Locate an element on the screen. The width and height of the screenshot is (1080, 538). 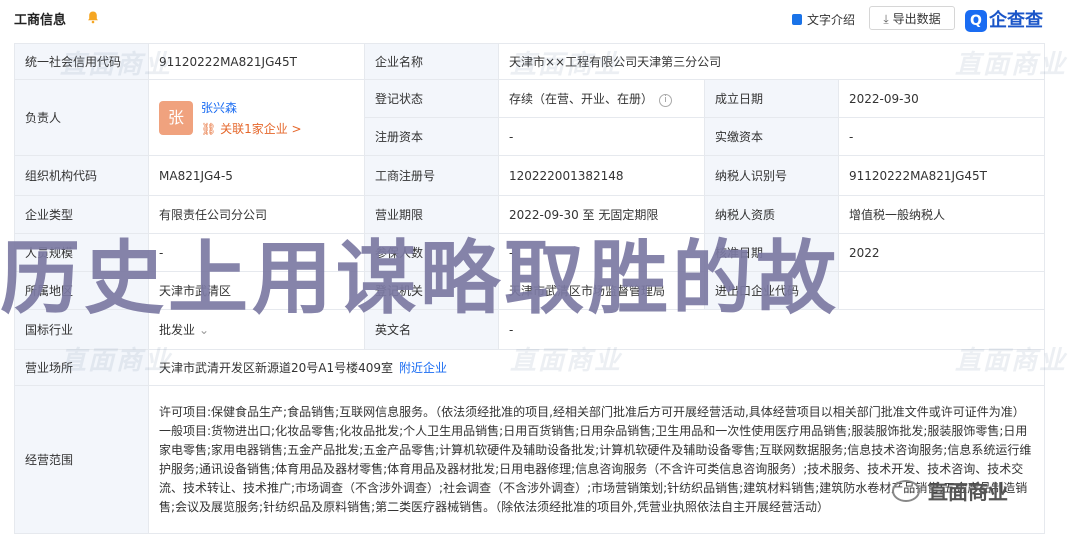
value-english-name: - is located at coordinates (771, 329).